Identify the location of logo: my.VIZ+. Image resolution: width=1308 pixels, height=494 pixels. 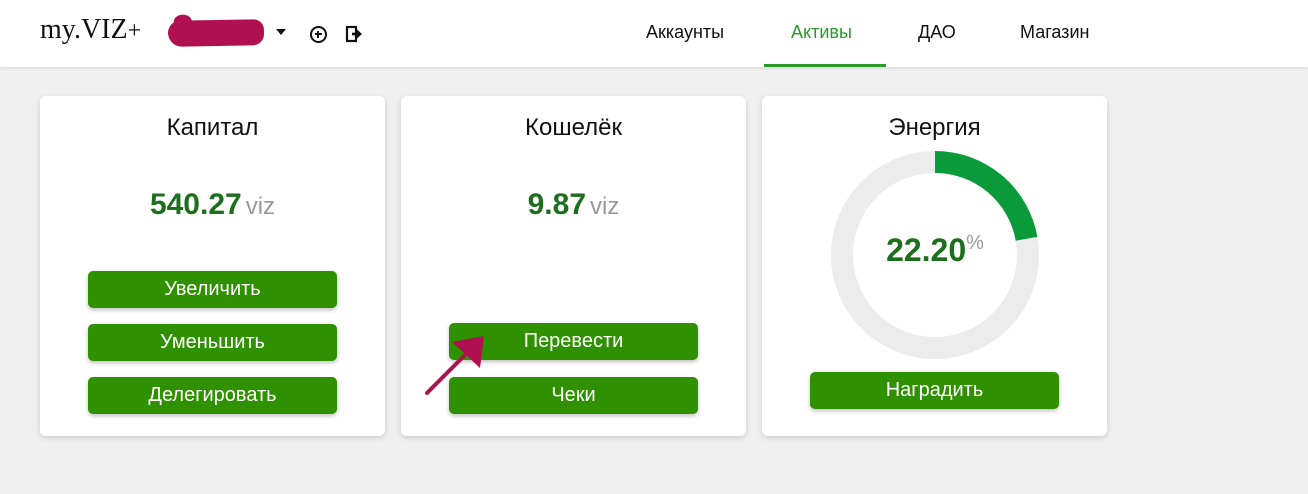
(90, 30).